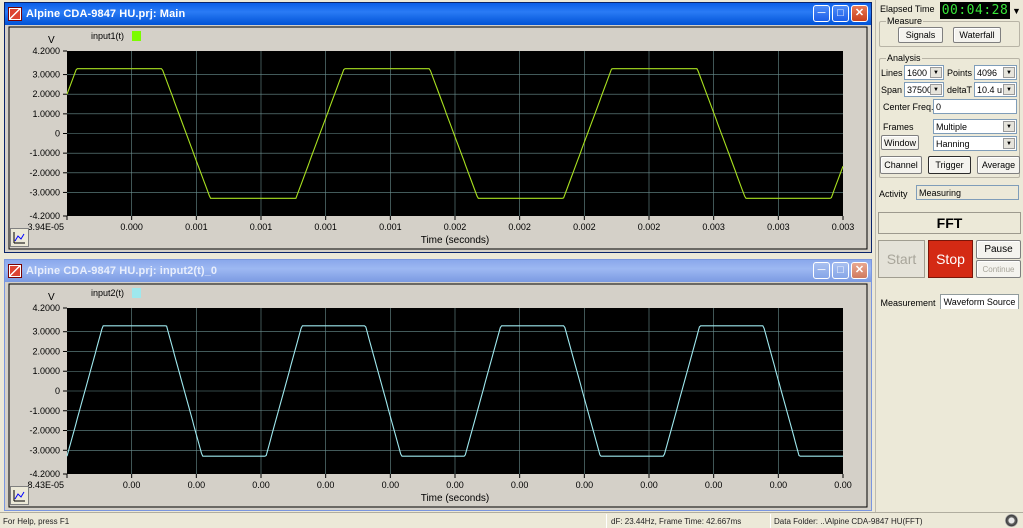 Image resolution: width=1023 pixels, height=528 pixels. Describe the element at coordinates (977, 35) in the screenshot. I see `waterfall-button: Waterfall` at that location.